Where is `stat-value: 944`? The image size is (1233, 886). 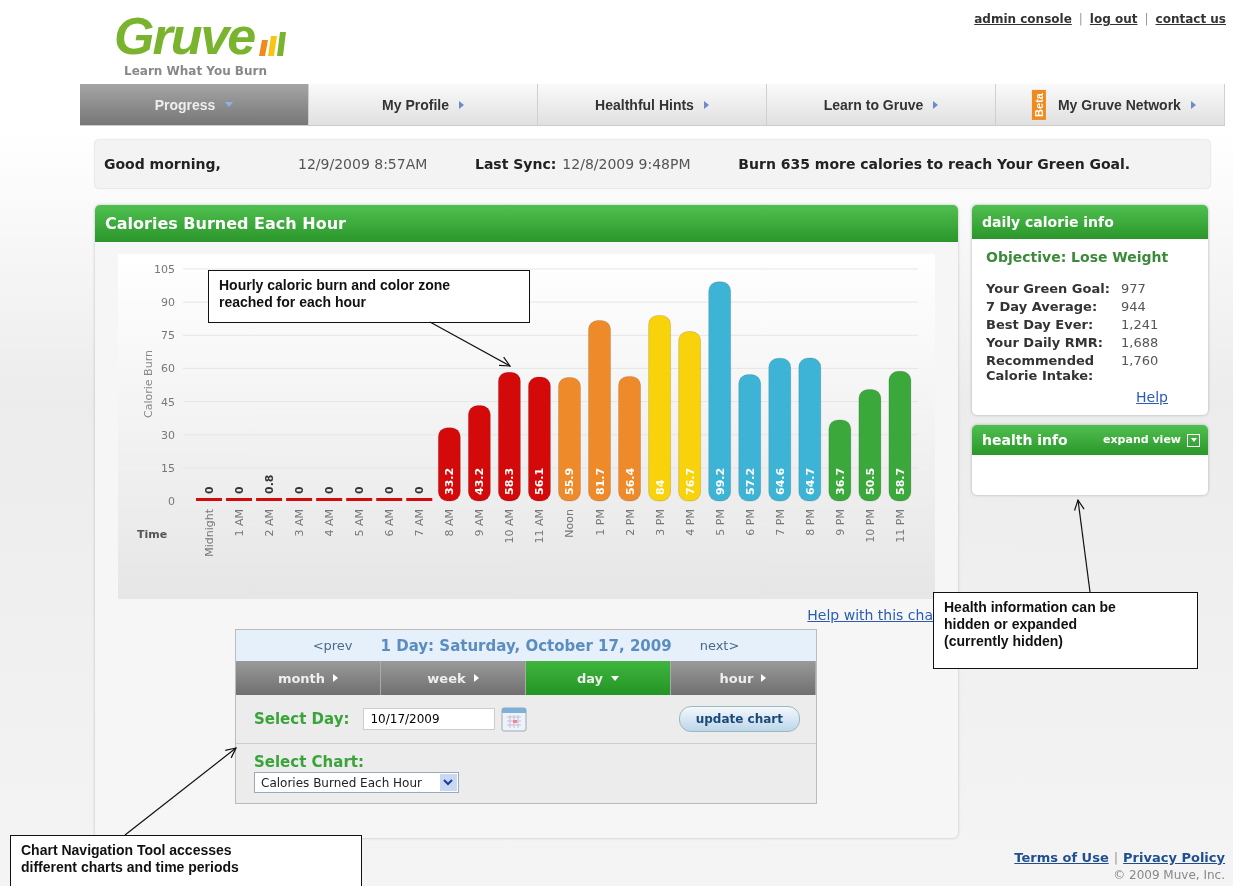
stat-value: 944 is located at coordinates (1134, 306).